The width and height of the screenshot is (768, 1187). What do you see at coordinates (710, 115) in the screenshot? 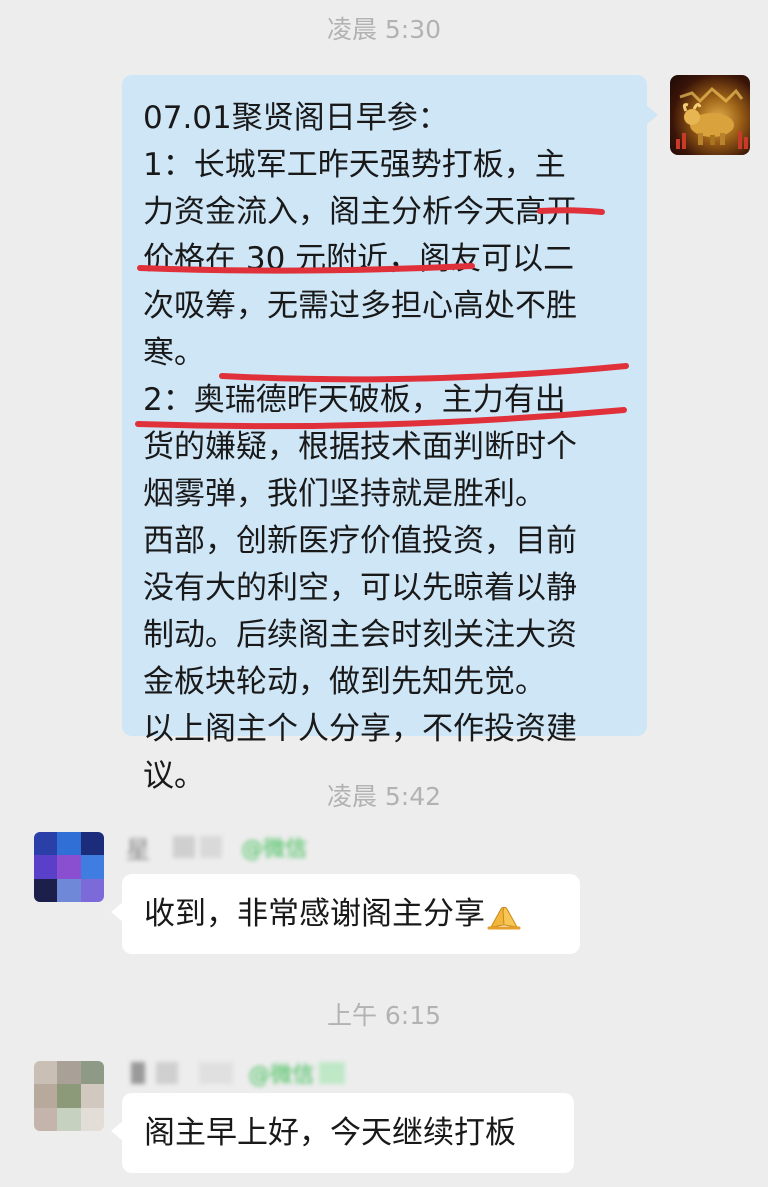
I see `golden-bull-avatar-icon` at bounding box center [710, 115].